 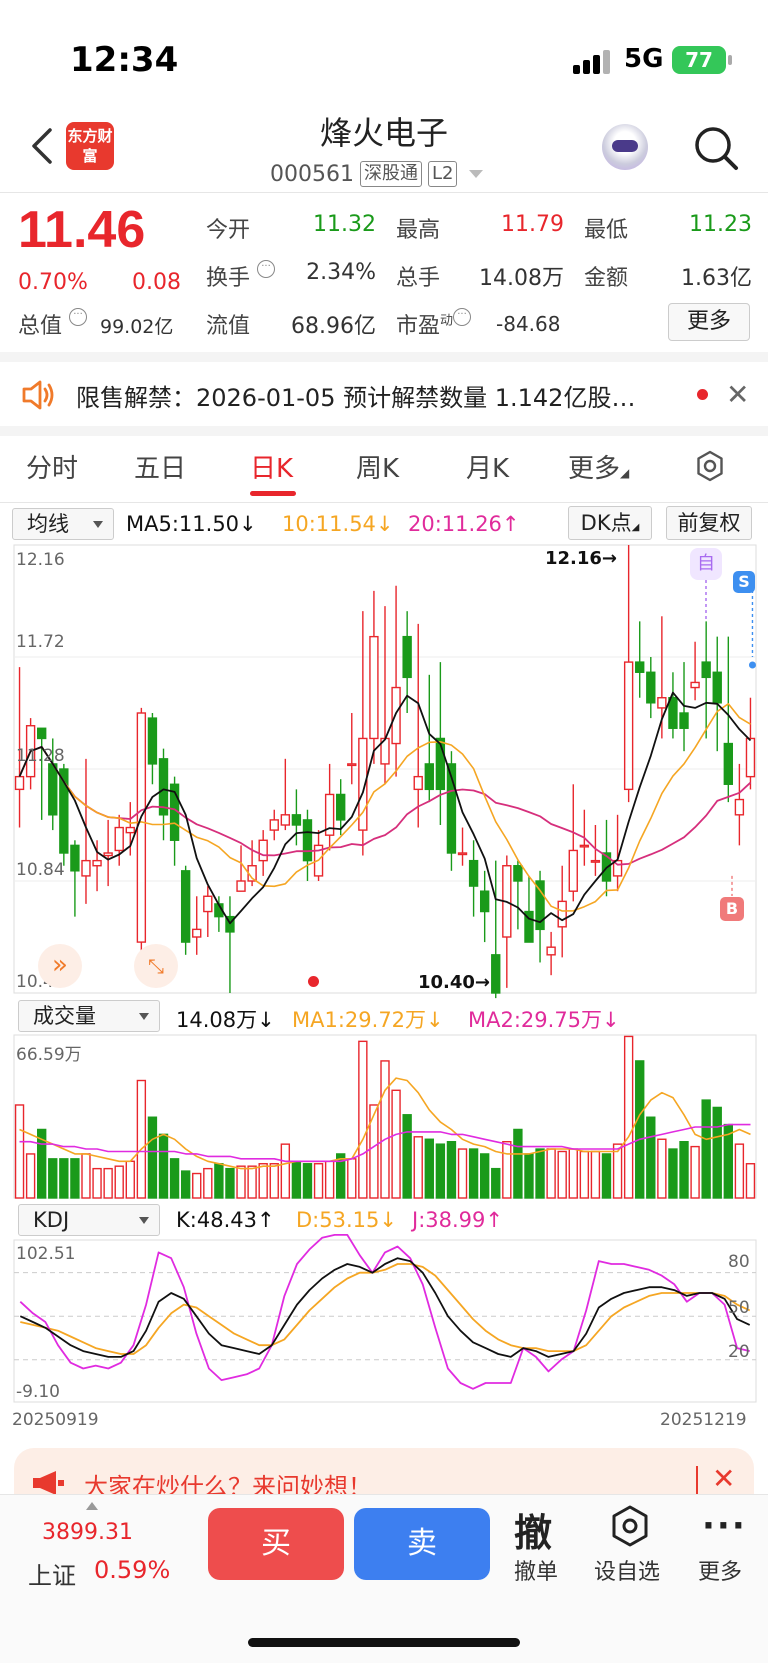 What do you see at coordinates (536, 1570) in the screenshot?
I see `cancel-order-label: 撤单` at bounding box center [536, 1570].